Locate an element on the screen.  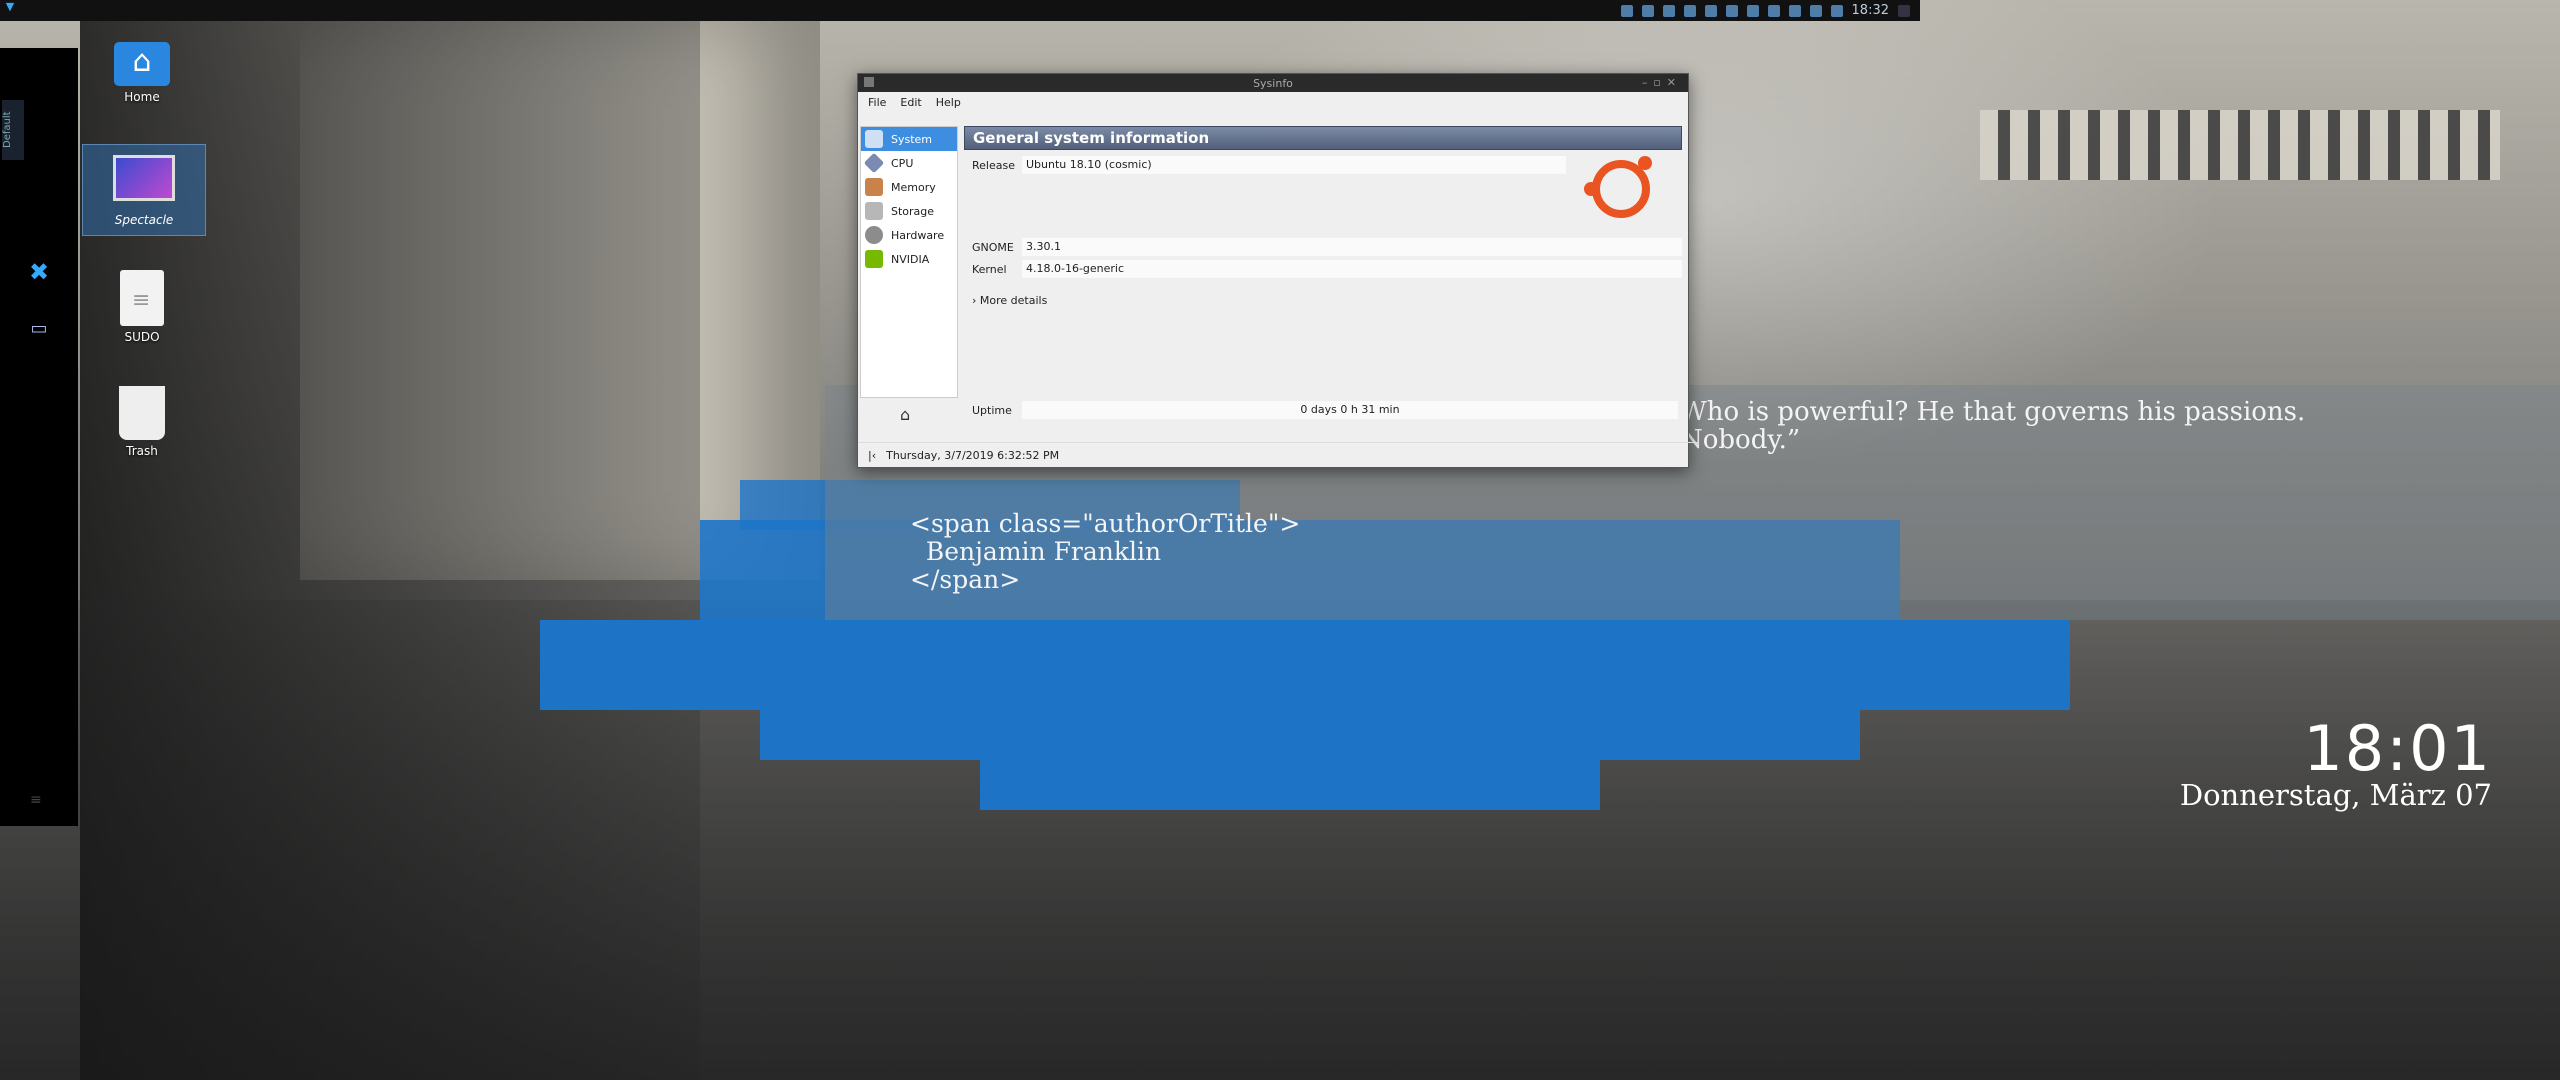
kernel-label: Kernel is located at coordinates (989, 269).